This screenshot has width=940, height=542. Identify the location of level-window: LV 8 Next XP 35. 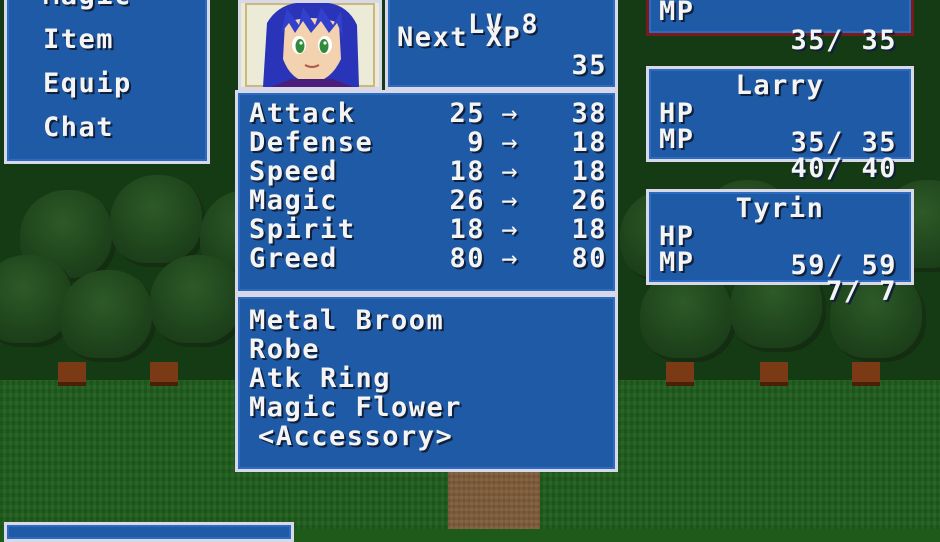
(501, 45).